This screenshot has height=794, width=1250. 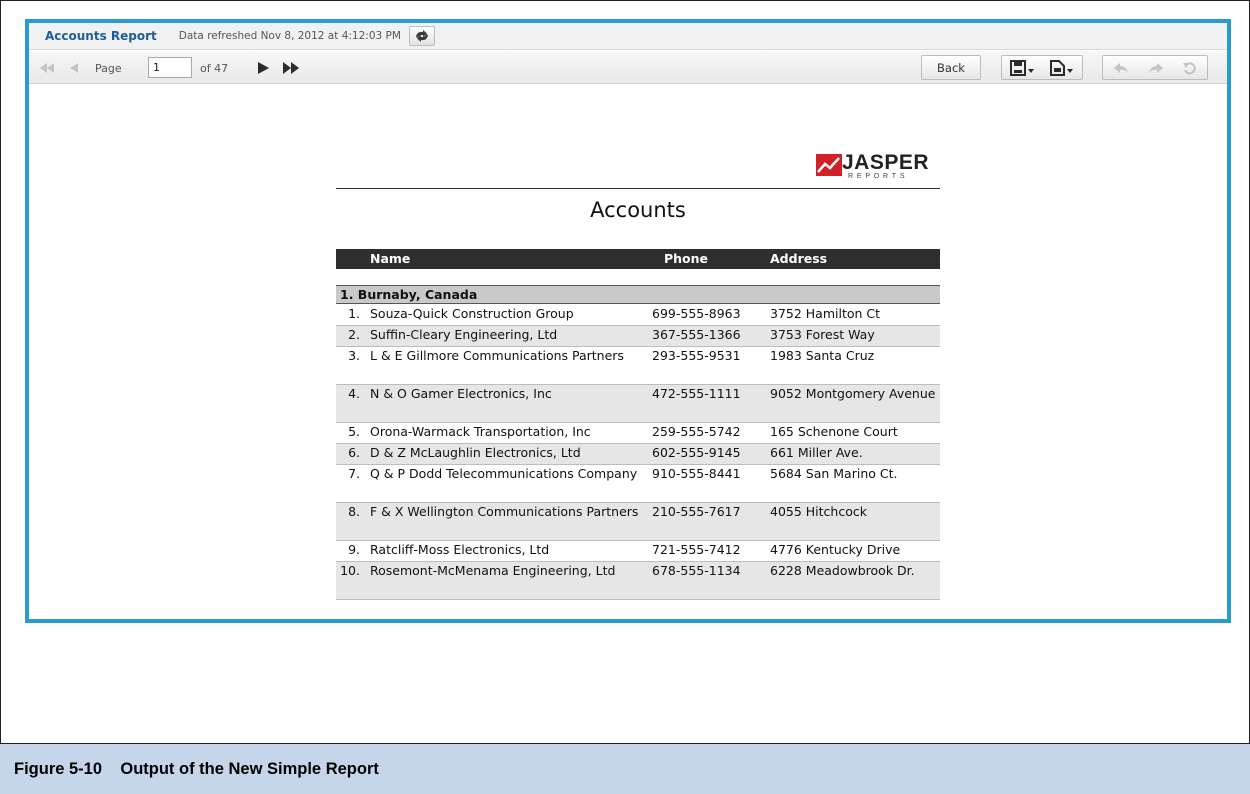 What do you see at coordinates (886, 162) in the screenshot?
I see `logo-main-text: JASPER` at bounding box center [886, 162].